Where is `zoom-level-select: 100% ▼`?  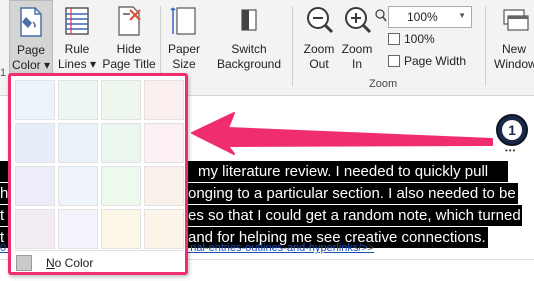 zoom-level-select: 100% ▼ is located at coordinates (430, 17).